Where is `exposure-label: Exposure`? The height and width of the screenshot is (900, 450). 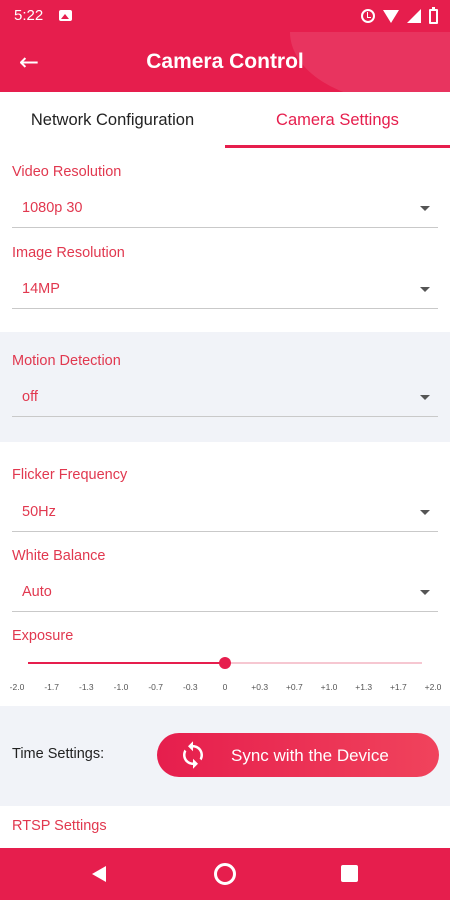
exposure-label: Exposure is located at coordinates (43, 636).